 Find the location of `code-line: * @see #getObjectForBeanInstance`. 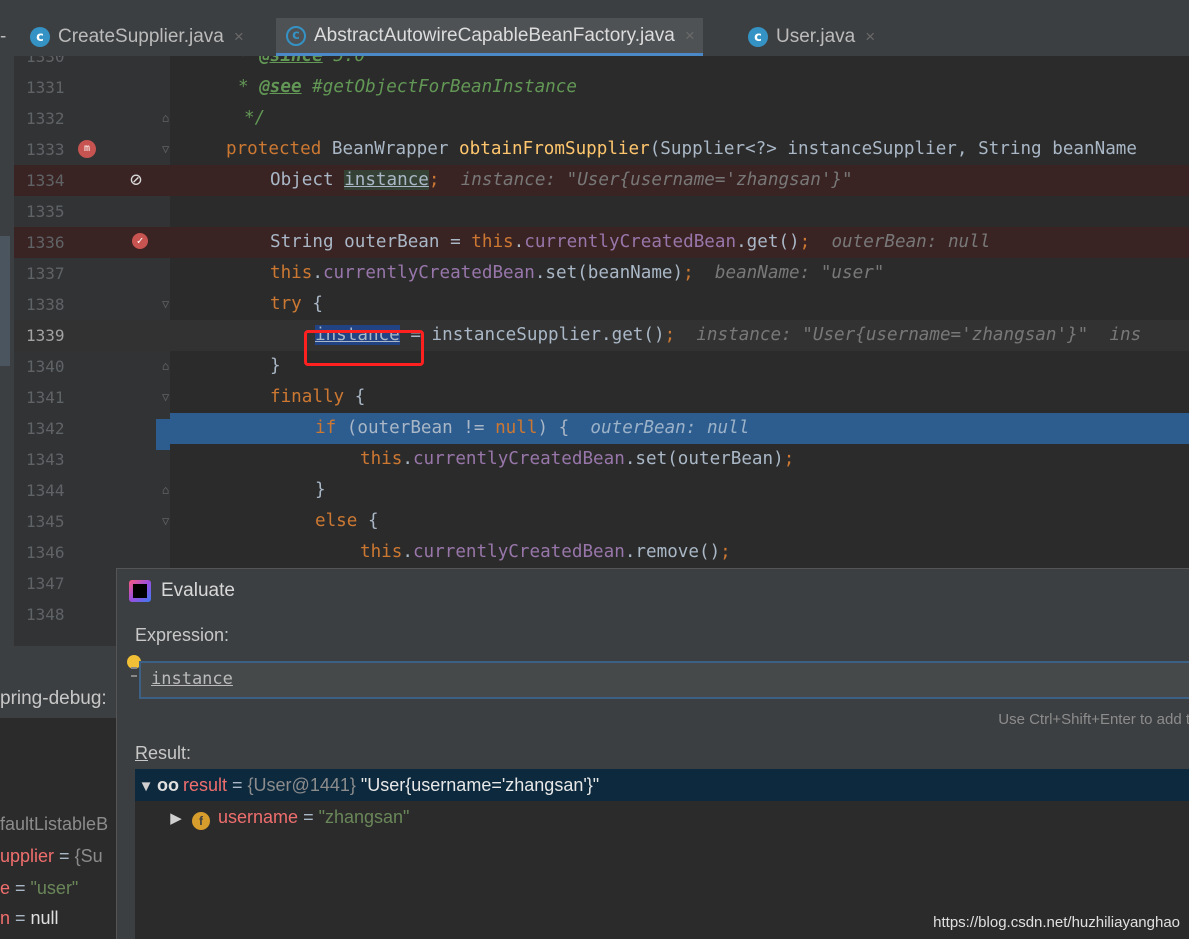

code-line: * @see #getObjectForBeanInstance is located at coordinates (407, 87).